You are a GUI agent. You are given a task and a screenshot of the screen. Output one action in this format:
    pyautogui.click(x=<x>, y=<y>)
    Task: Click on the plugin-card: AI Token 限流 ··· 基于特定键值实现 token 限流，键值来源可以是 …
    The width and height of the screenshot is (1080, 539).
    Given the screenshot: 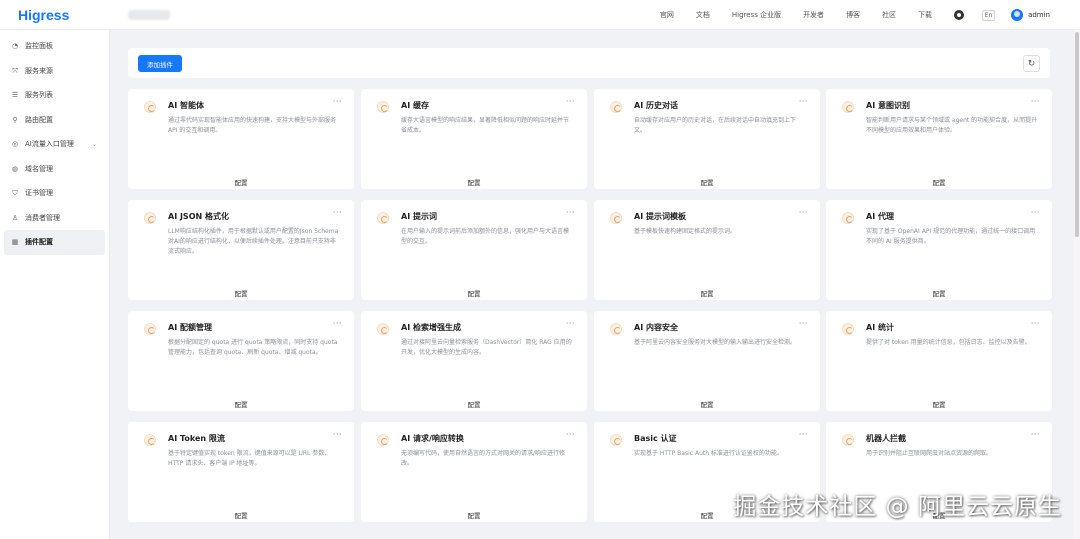 What is the action you would take?
    pyautogui.click(x=241, y=472)
    